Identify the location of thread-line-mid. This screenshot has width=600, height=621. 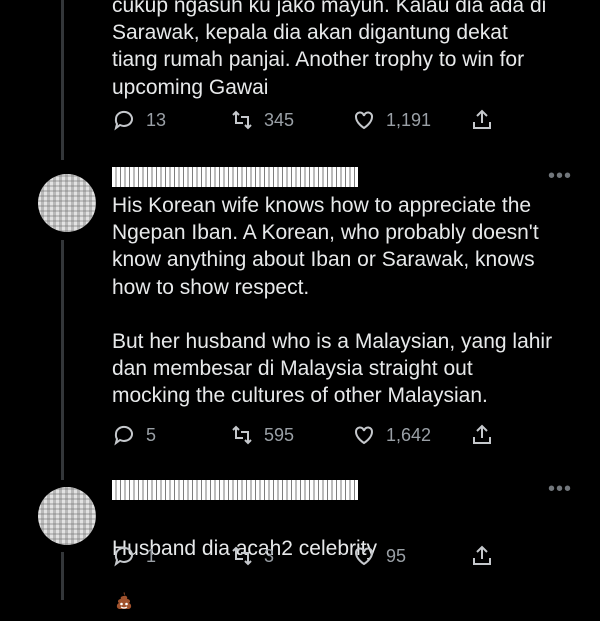
(62, 360).